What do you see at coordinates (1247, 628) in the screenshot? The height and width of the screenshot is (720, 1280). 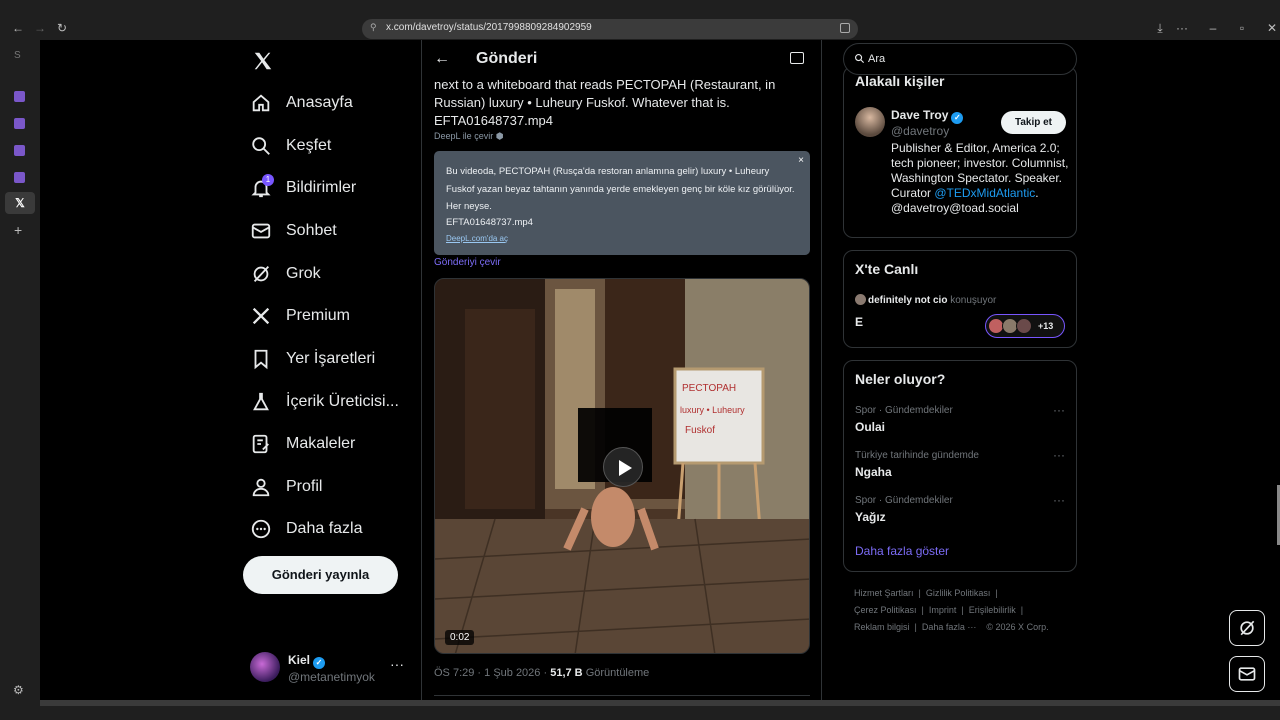 I see `grok-button` at bounding box center [1247, 628].